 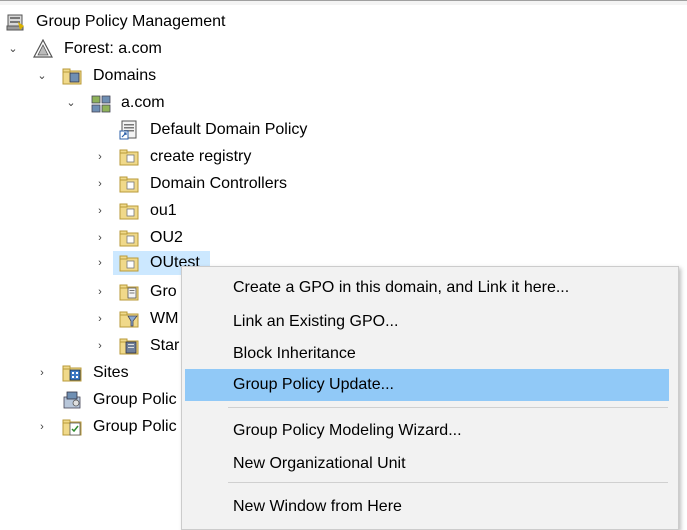 What do you see at coordinates (317, 506) in the screenshot?
I see `menu-item-label: New Window from Here` at bounding box center [317, 506].